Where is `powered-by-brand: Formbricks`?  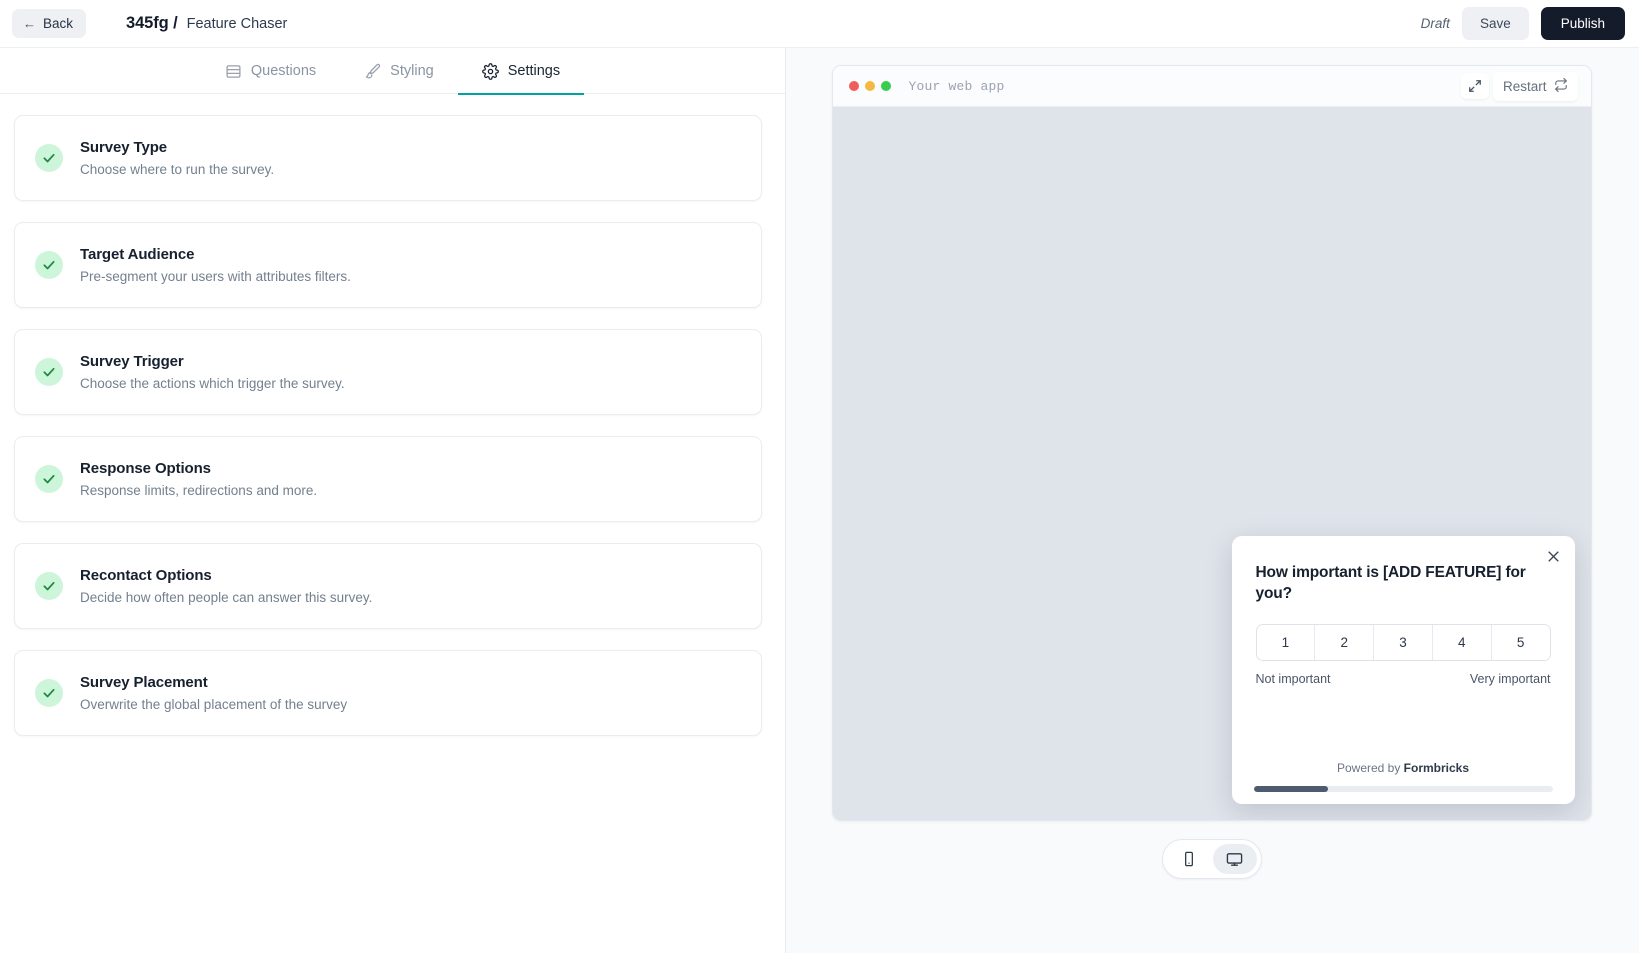 powered-by-brand: Formbricks is located at coordinates (1436, 768).